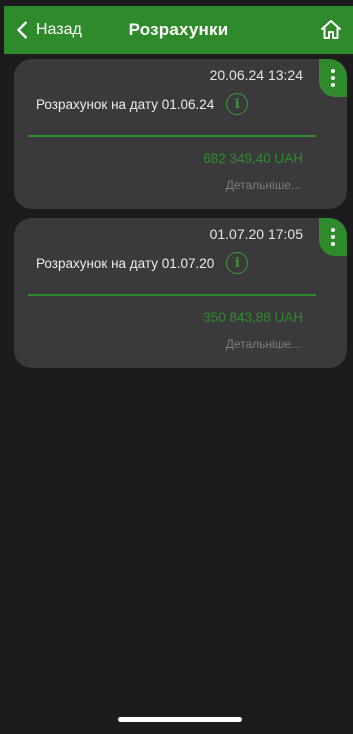 This screenshot has width=353, height=734. What do you see at coordinates (256, 234) in the screenshot?
I see `card-datetime: 01.07.20 17:05` at bounding box center [256, 234].